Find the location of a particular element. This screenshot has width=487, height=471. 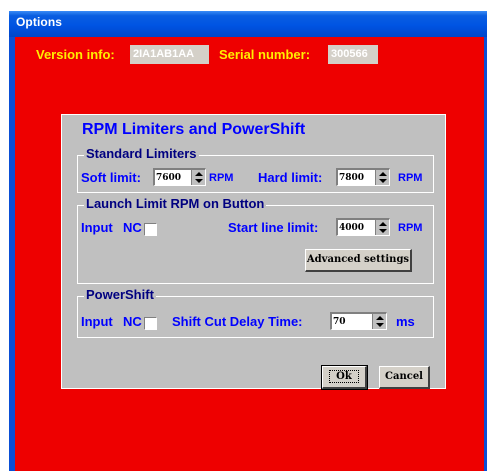

panel-title: RPM Limiters and PowerShift is located at coordinates (194, 130).